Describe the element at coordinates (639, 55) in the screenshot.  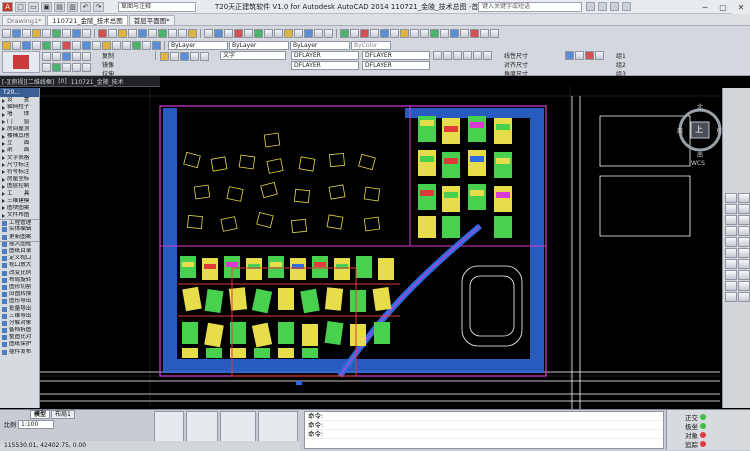
I see `group1-label: 组1` at that location.